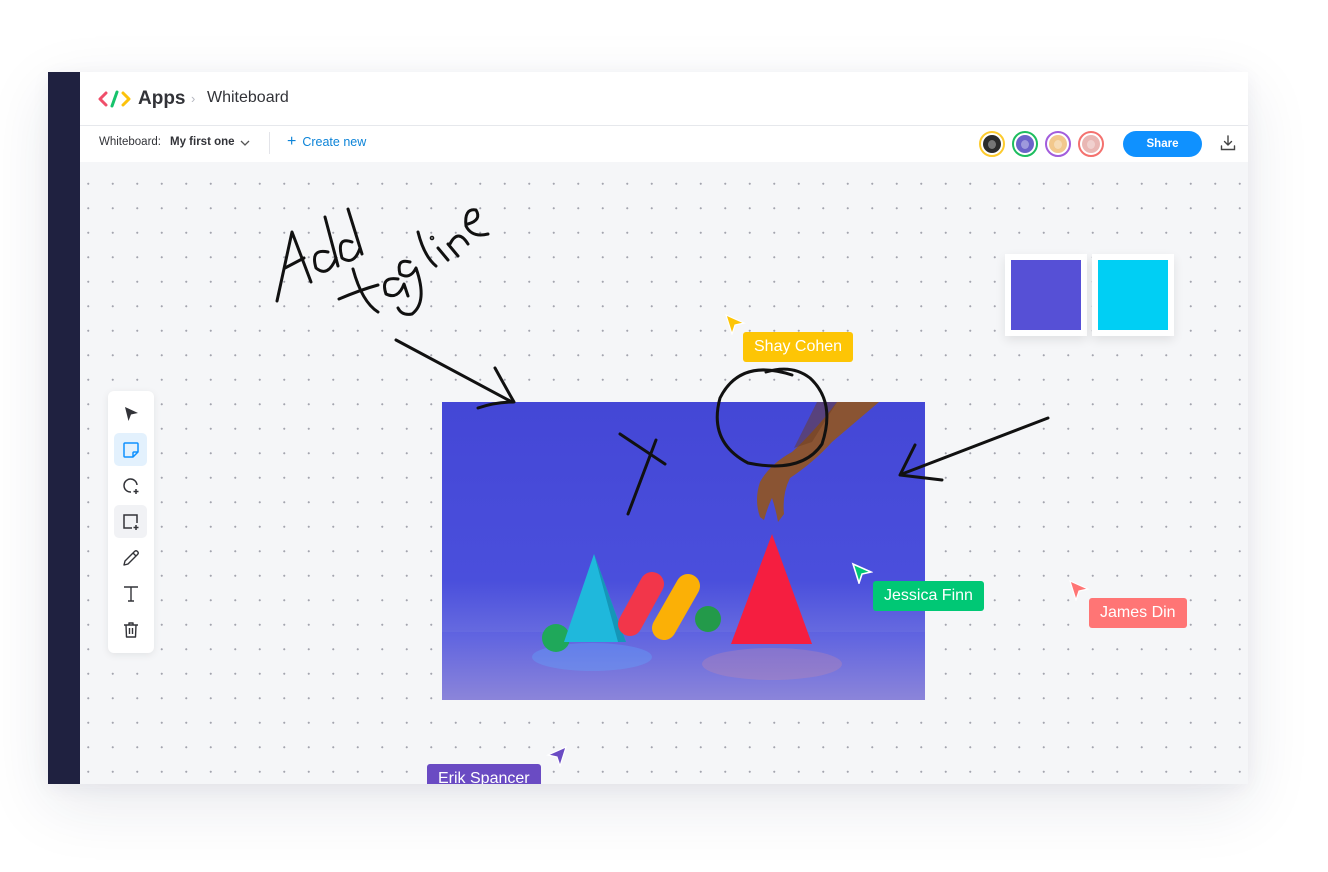 This screenshot has height=872, width=1328. I want to click on breadcrumb-current: Whiteboard, so click(248, 97).